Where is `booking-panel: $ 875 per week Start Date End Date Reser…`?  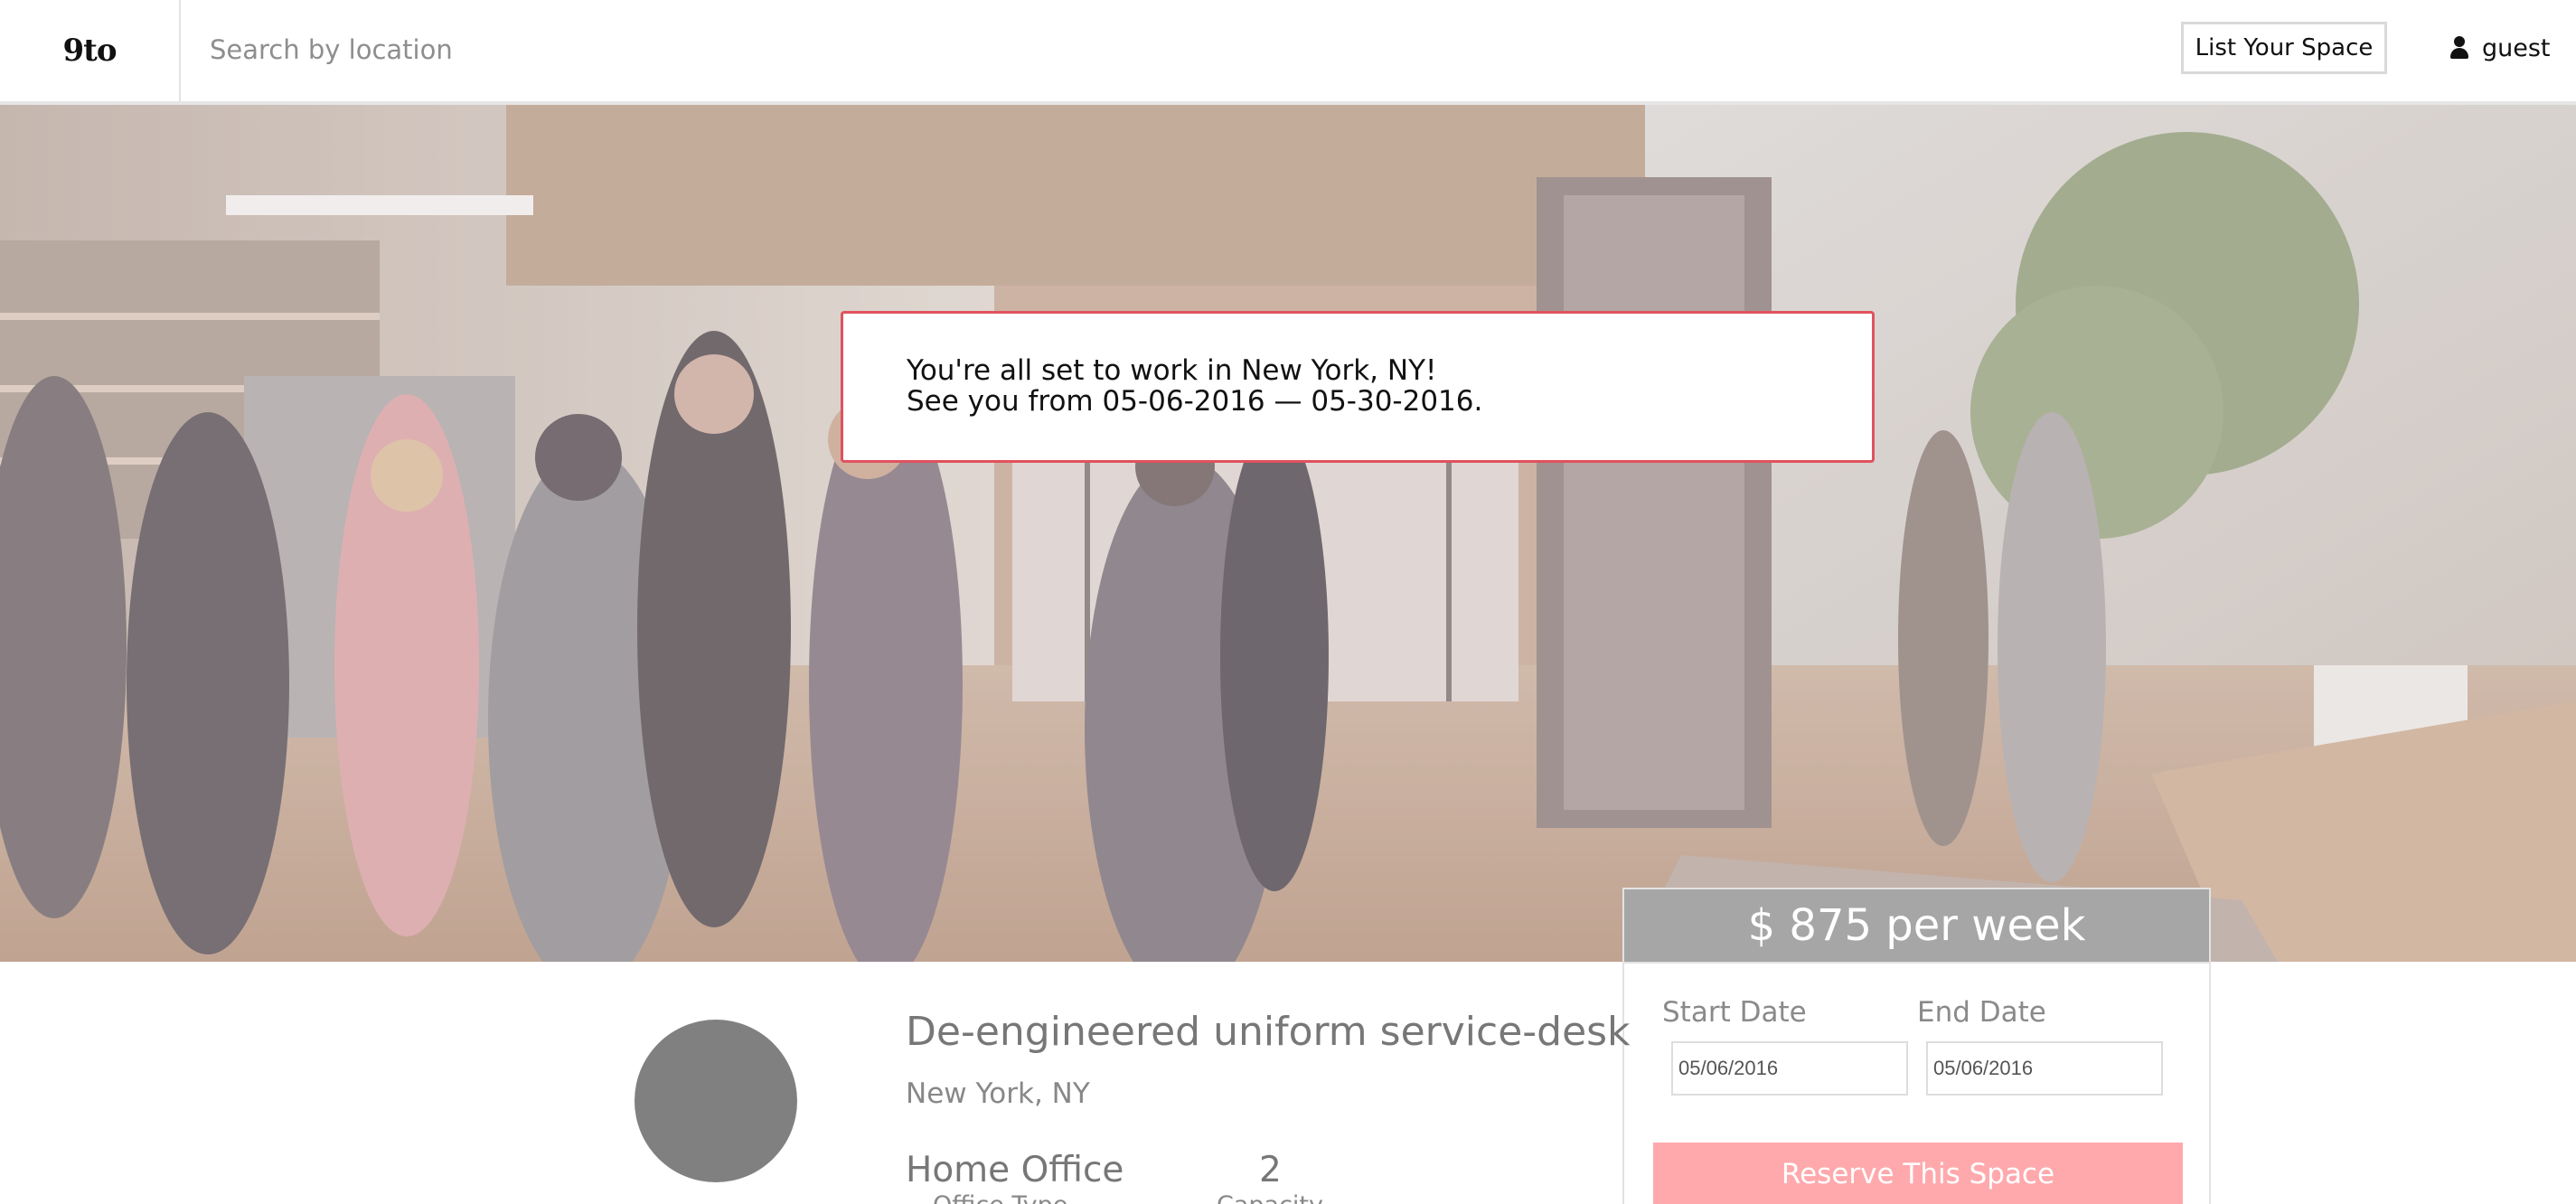 booking-panel: $ 875 per week Start Date End Date Reser… is located at coordinates (1916, 1046).